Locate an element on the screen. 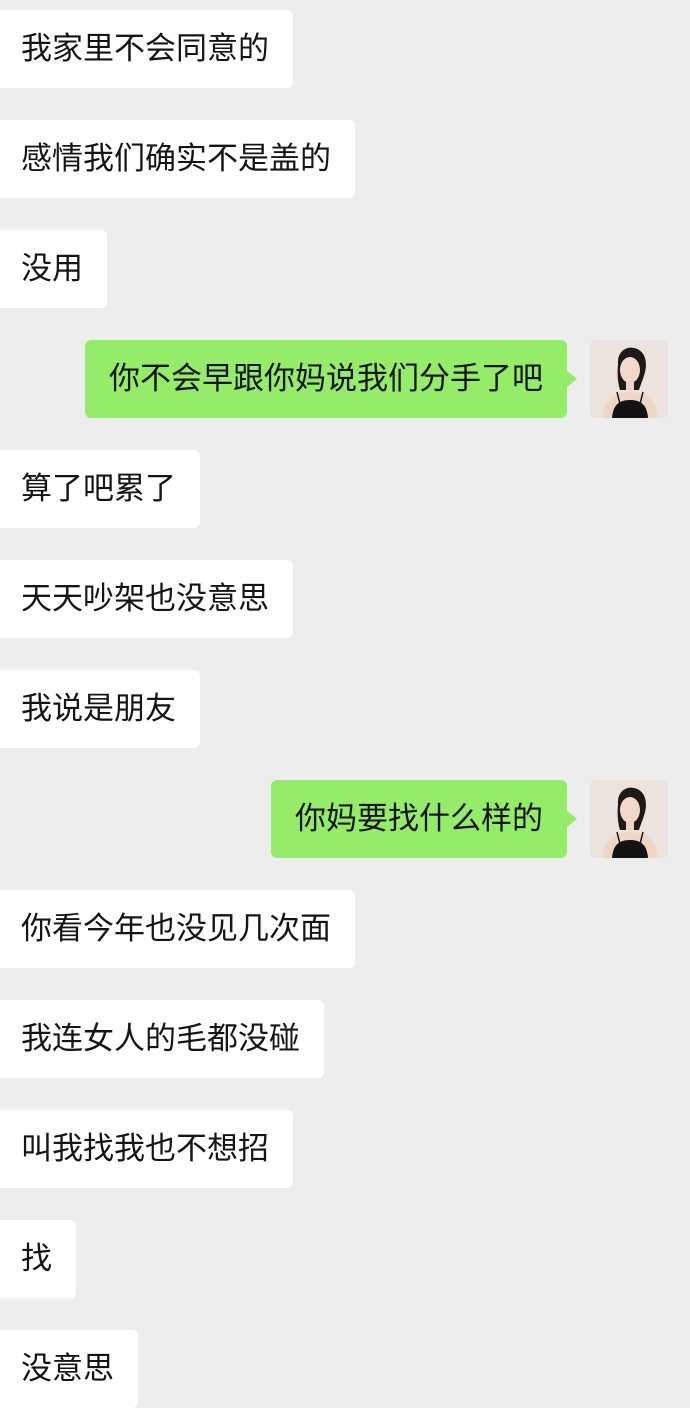 The width and height of the screenshot is (690, 1408). outgoing-message-text: 你妈要找什么样的 is located at coordinates (419, 819).